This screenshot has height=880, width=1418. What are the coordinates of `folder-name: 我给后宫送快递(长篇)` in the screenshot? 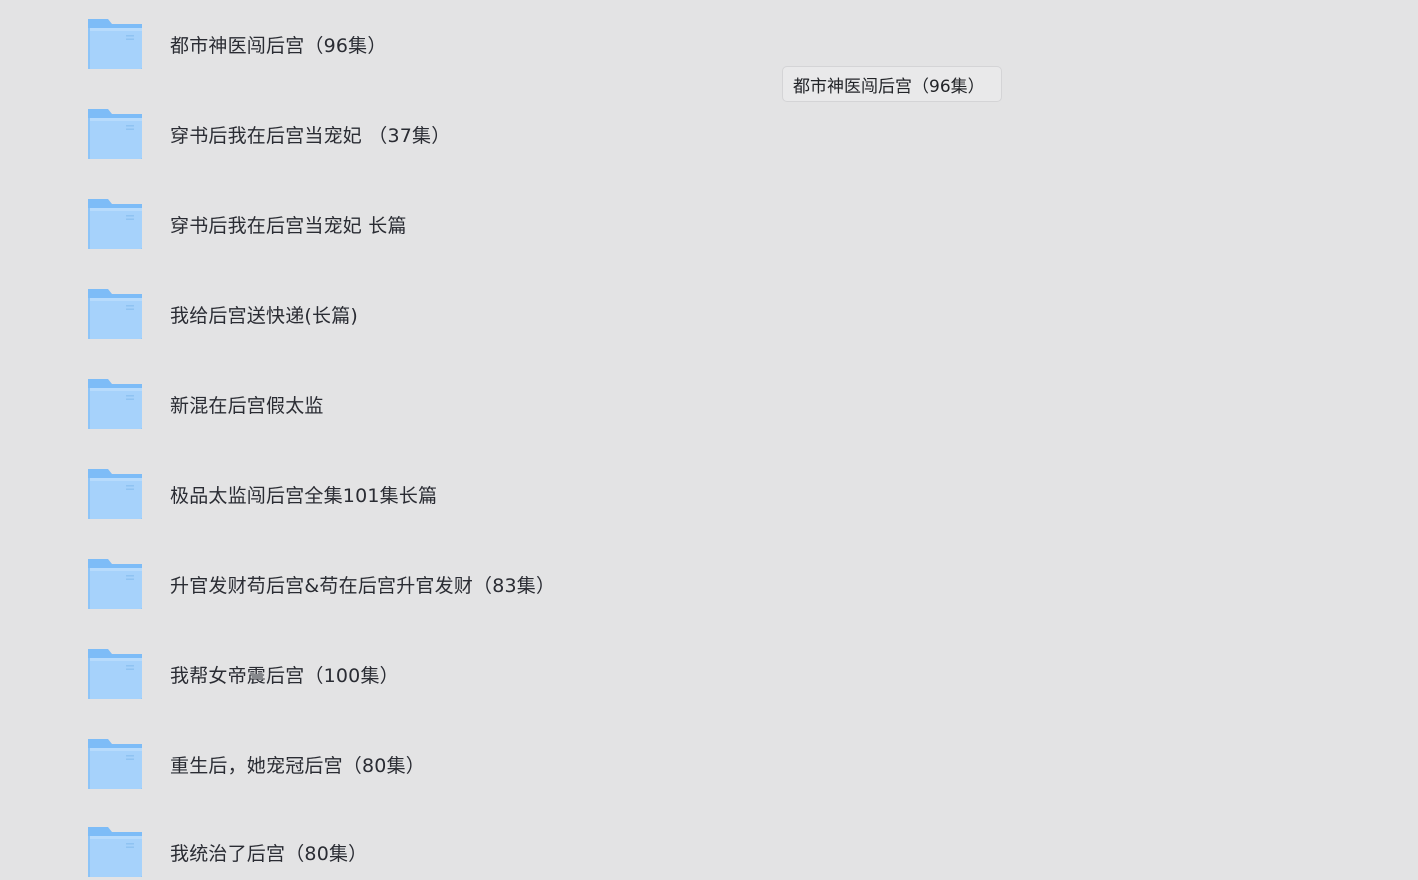 It's located at (264, 315).